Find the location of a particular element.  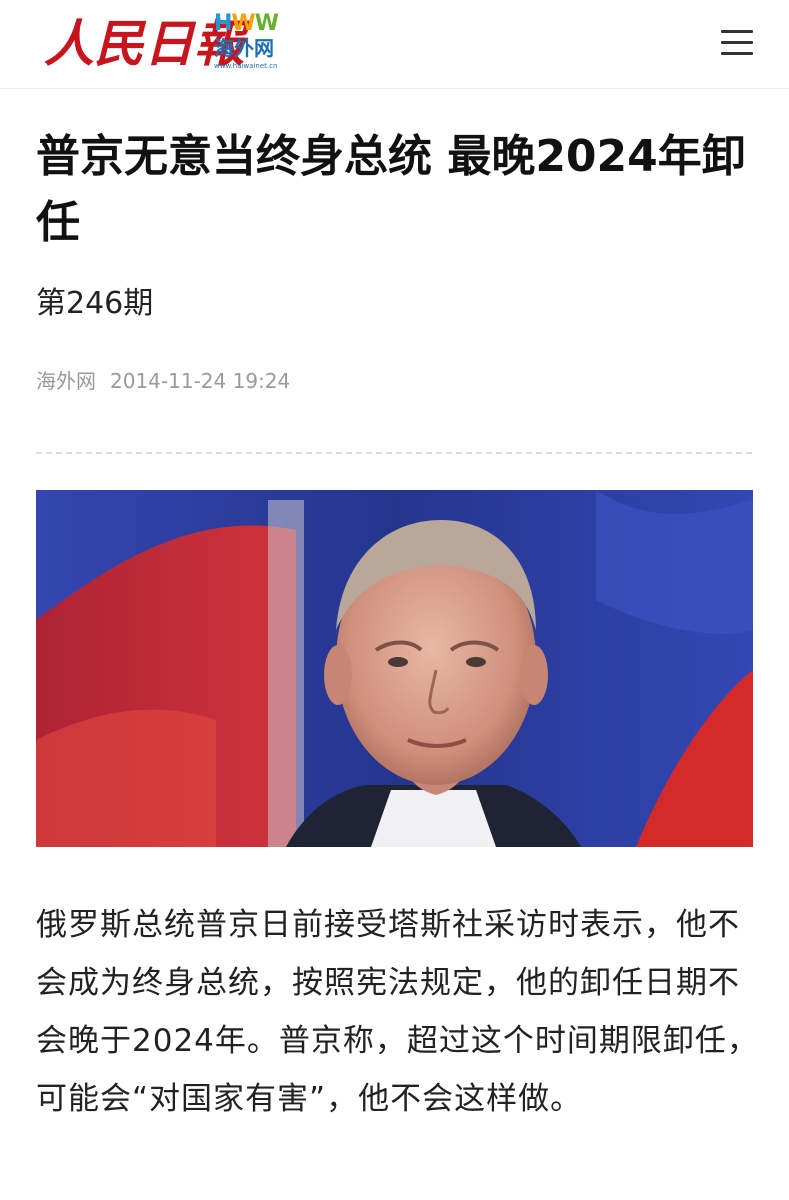

article-title: 普京无意当终身总统 最晚2024年卸任 is located at coordinates (391, 189).